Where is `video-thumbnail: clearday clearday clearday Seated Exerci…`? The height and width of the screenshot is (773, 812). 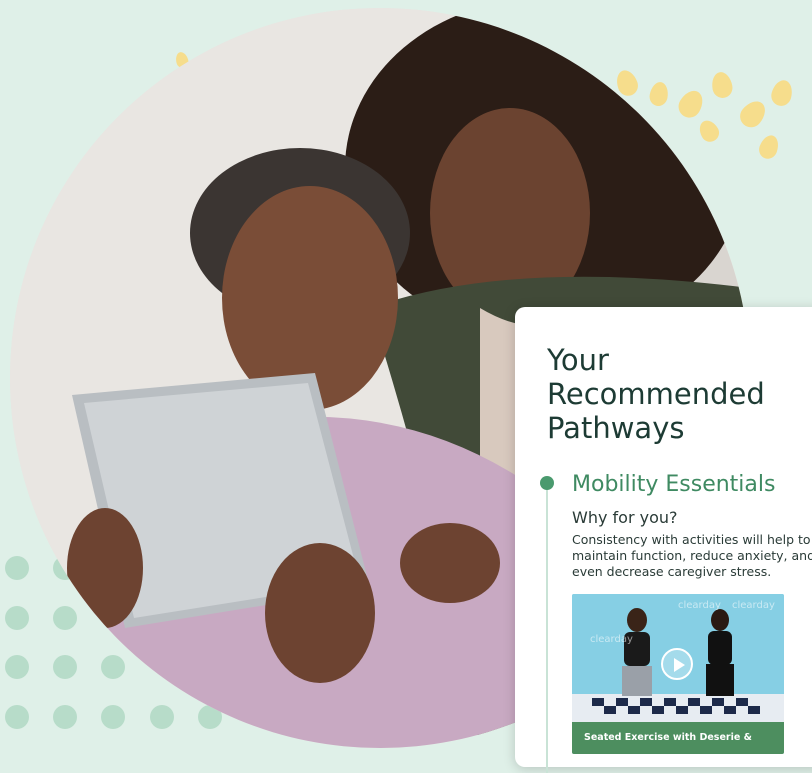
video-thumbnail: clearday clearday clearday Seated Exerci… is located at coordinates (678, 674).